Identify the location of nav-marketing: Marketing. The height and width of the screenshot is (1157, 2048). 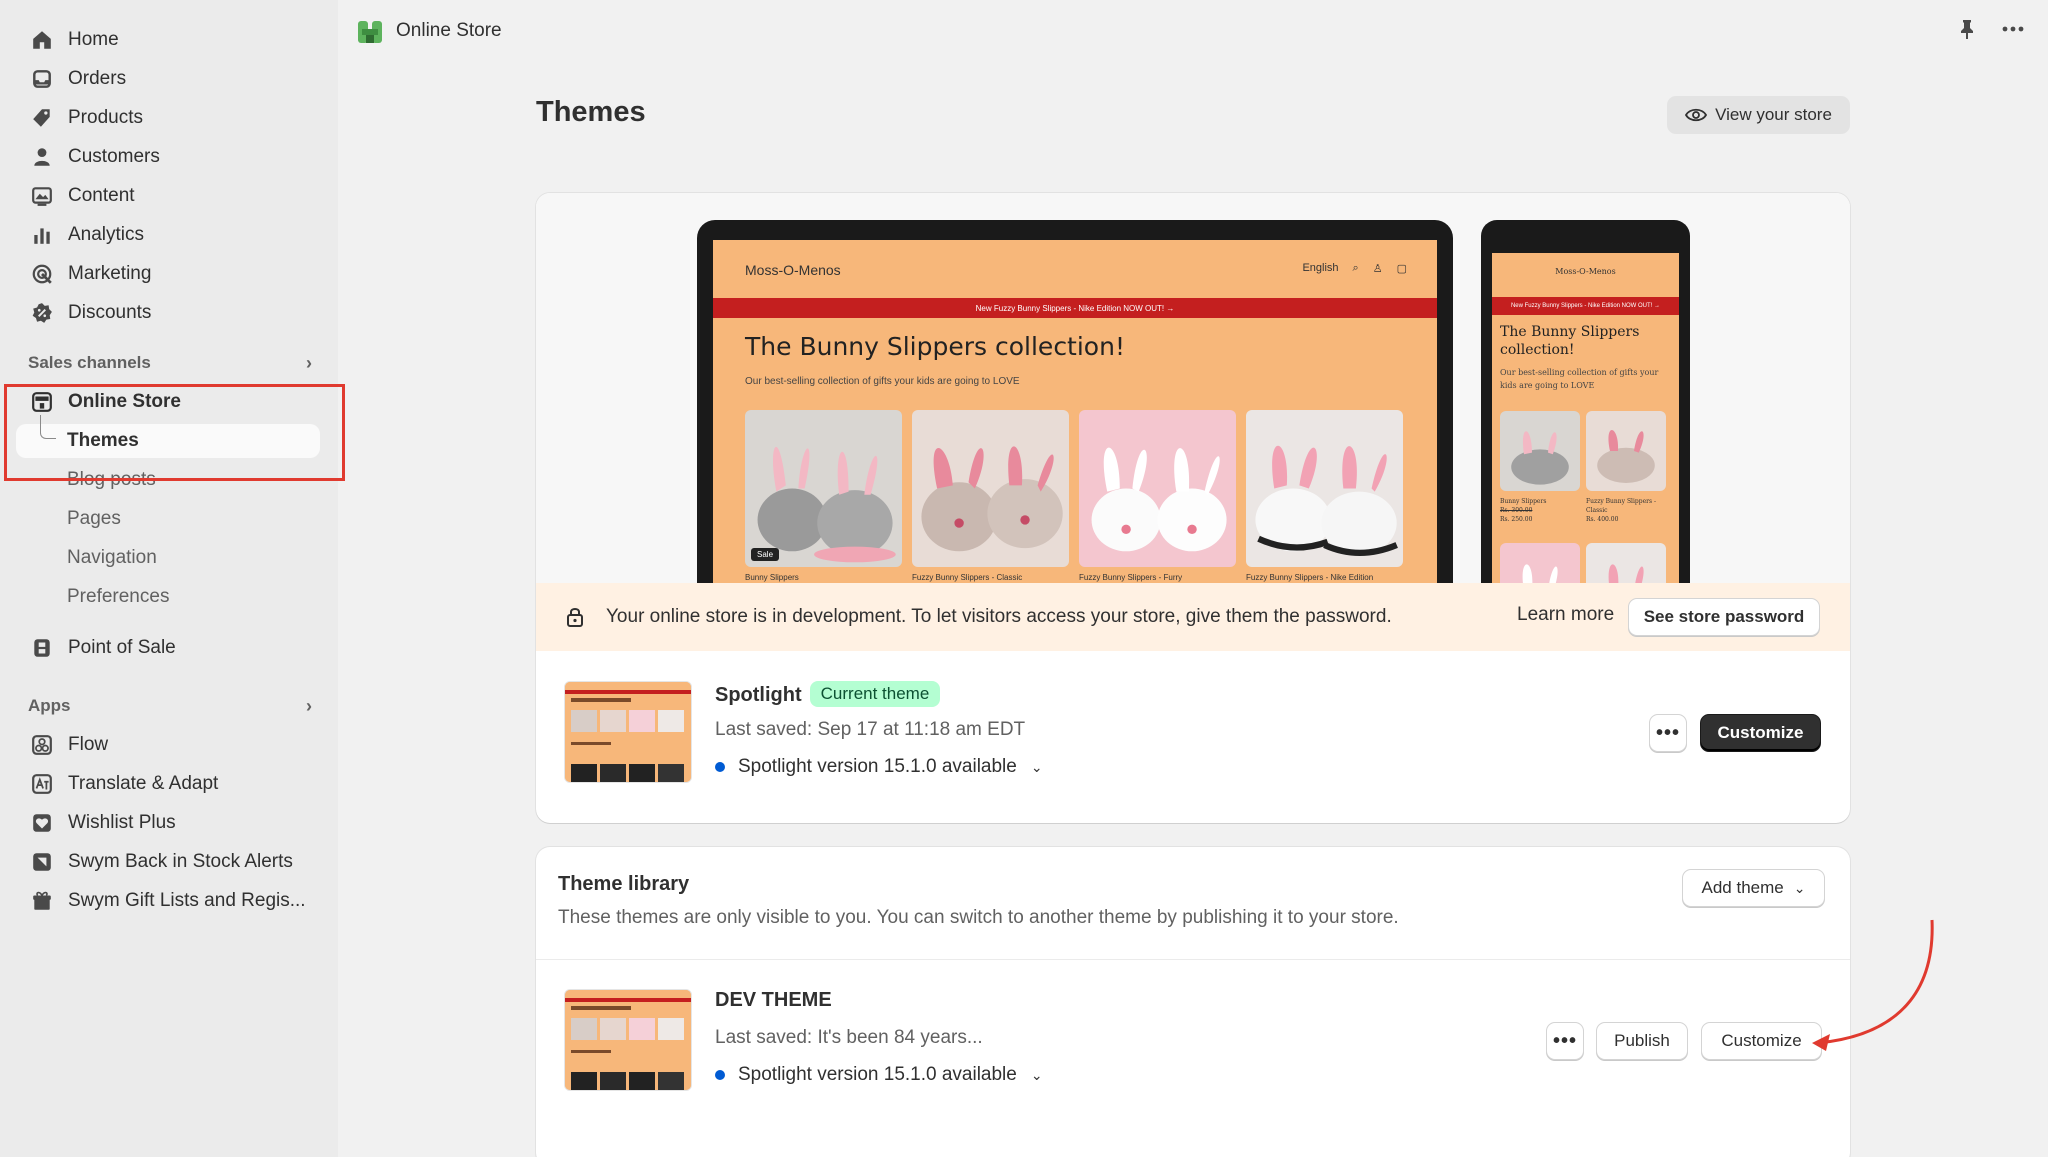
(169, 273).